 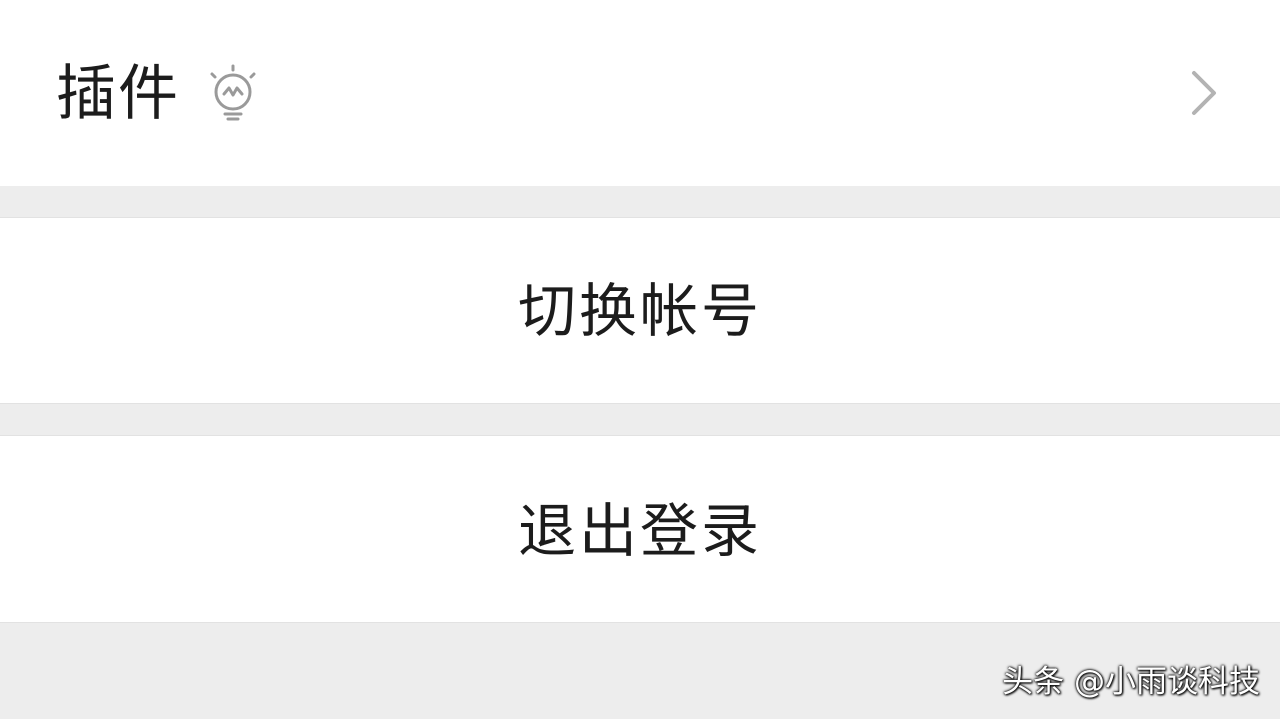 I want to click on switch-account-label: 切换帐号, so click(x=639, y=311).